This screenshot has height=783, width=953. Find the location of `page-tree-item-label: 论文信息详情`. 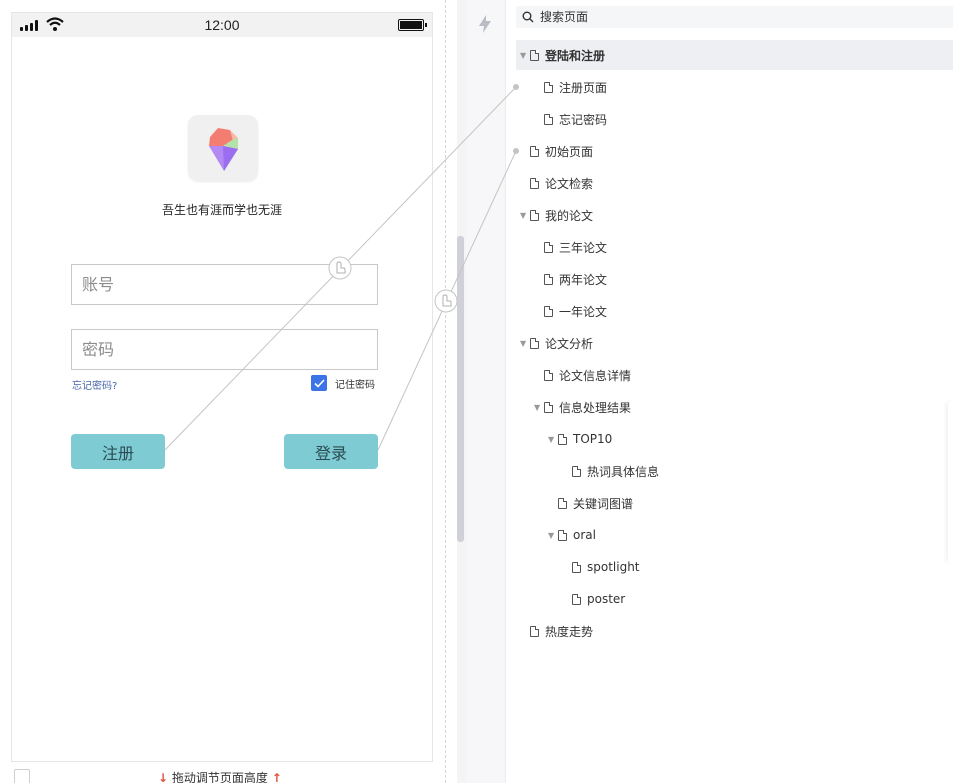

page-tree-item-label: 论文信息详情 is located at coordinates (595, 375).